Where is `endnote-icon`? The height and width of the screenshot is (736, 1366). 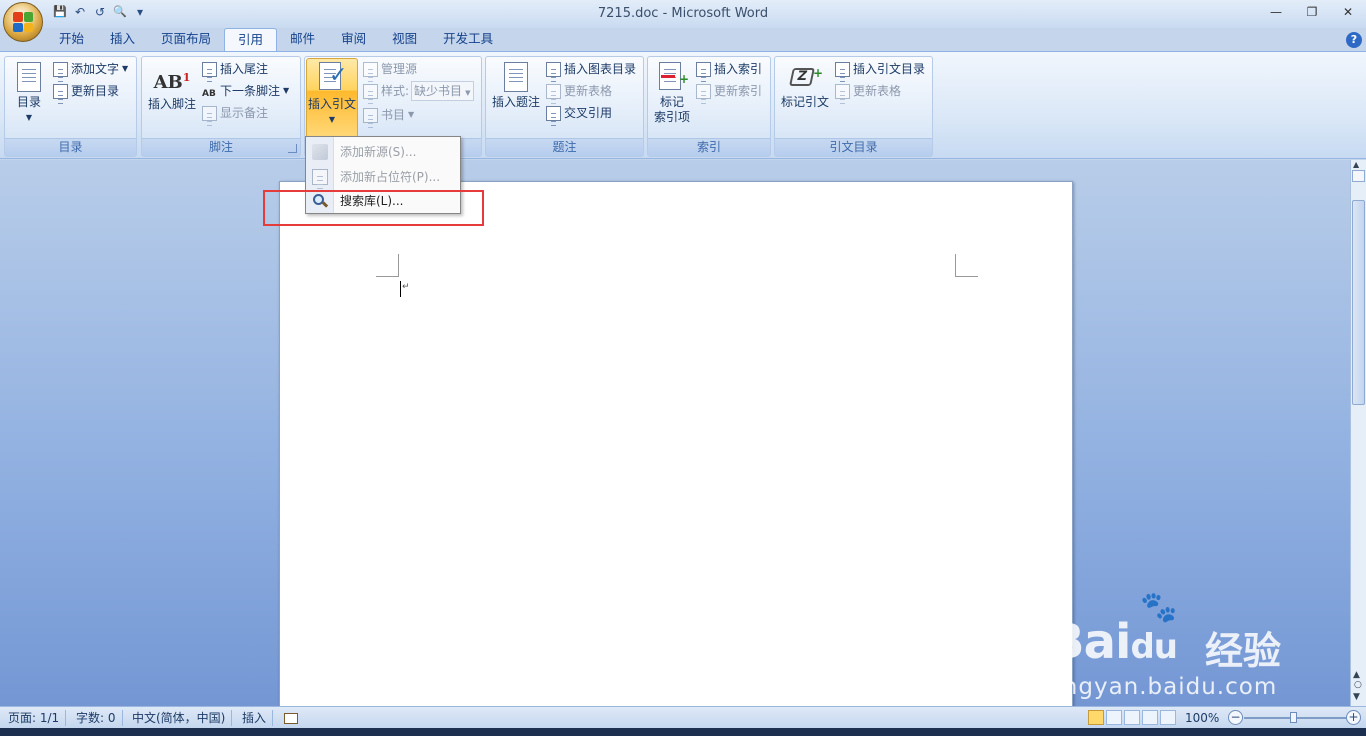
endnote-icon is located at coordinates (209, 72).